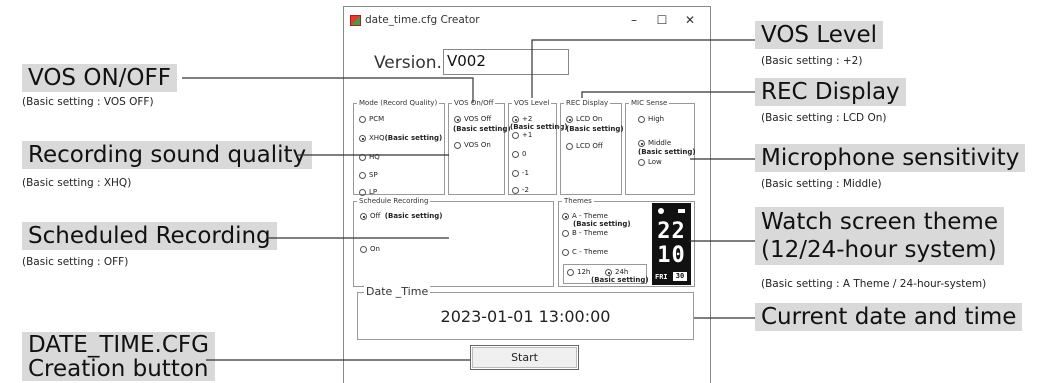  I want to click on option-label: B - Theme, so click(590, 233).